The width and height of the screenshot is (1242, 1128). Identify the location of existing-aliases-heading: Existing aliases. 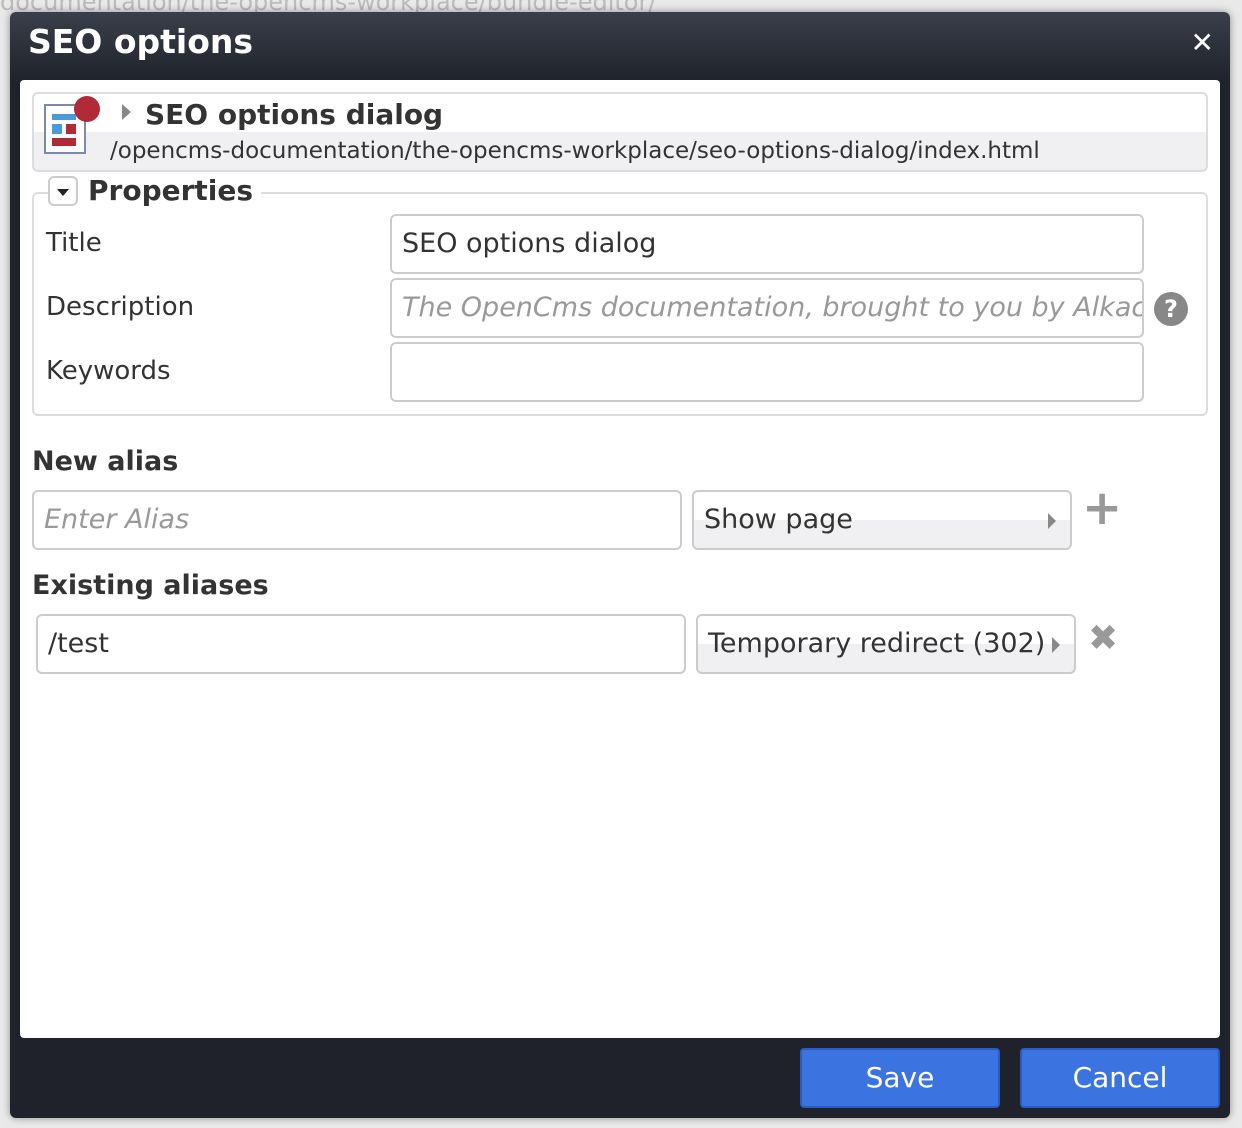
(150, 585).